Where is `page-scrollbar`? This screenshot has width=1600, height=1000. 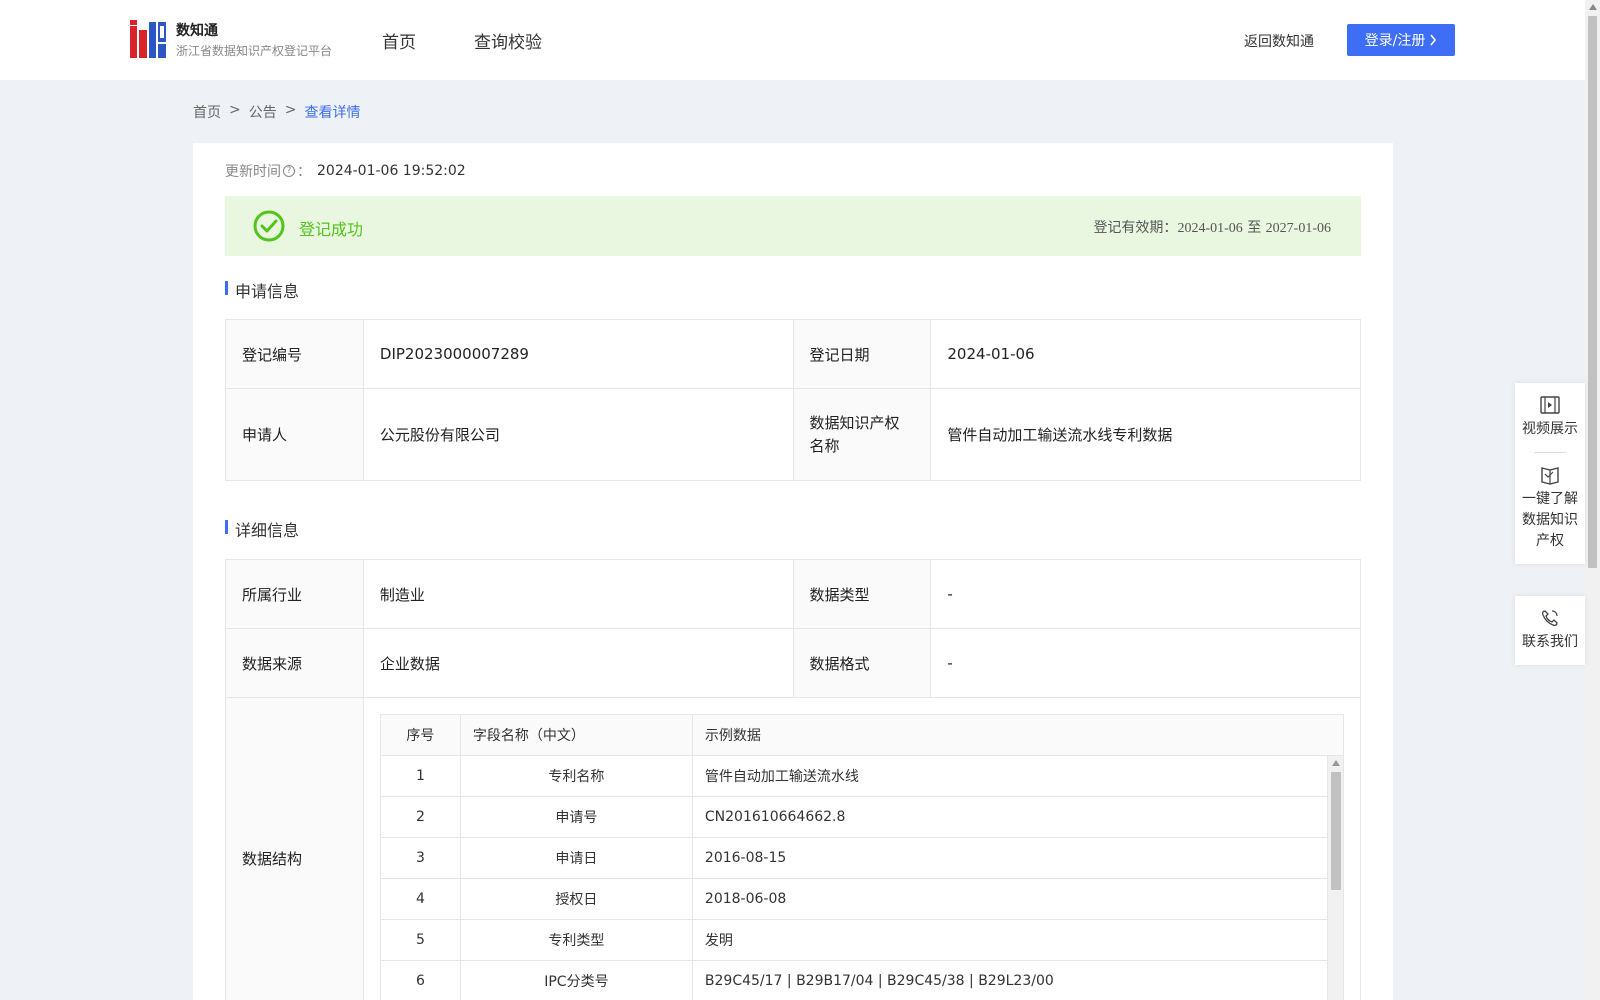
page-scrollbar is located at coordinates (1592, 500).